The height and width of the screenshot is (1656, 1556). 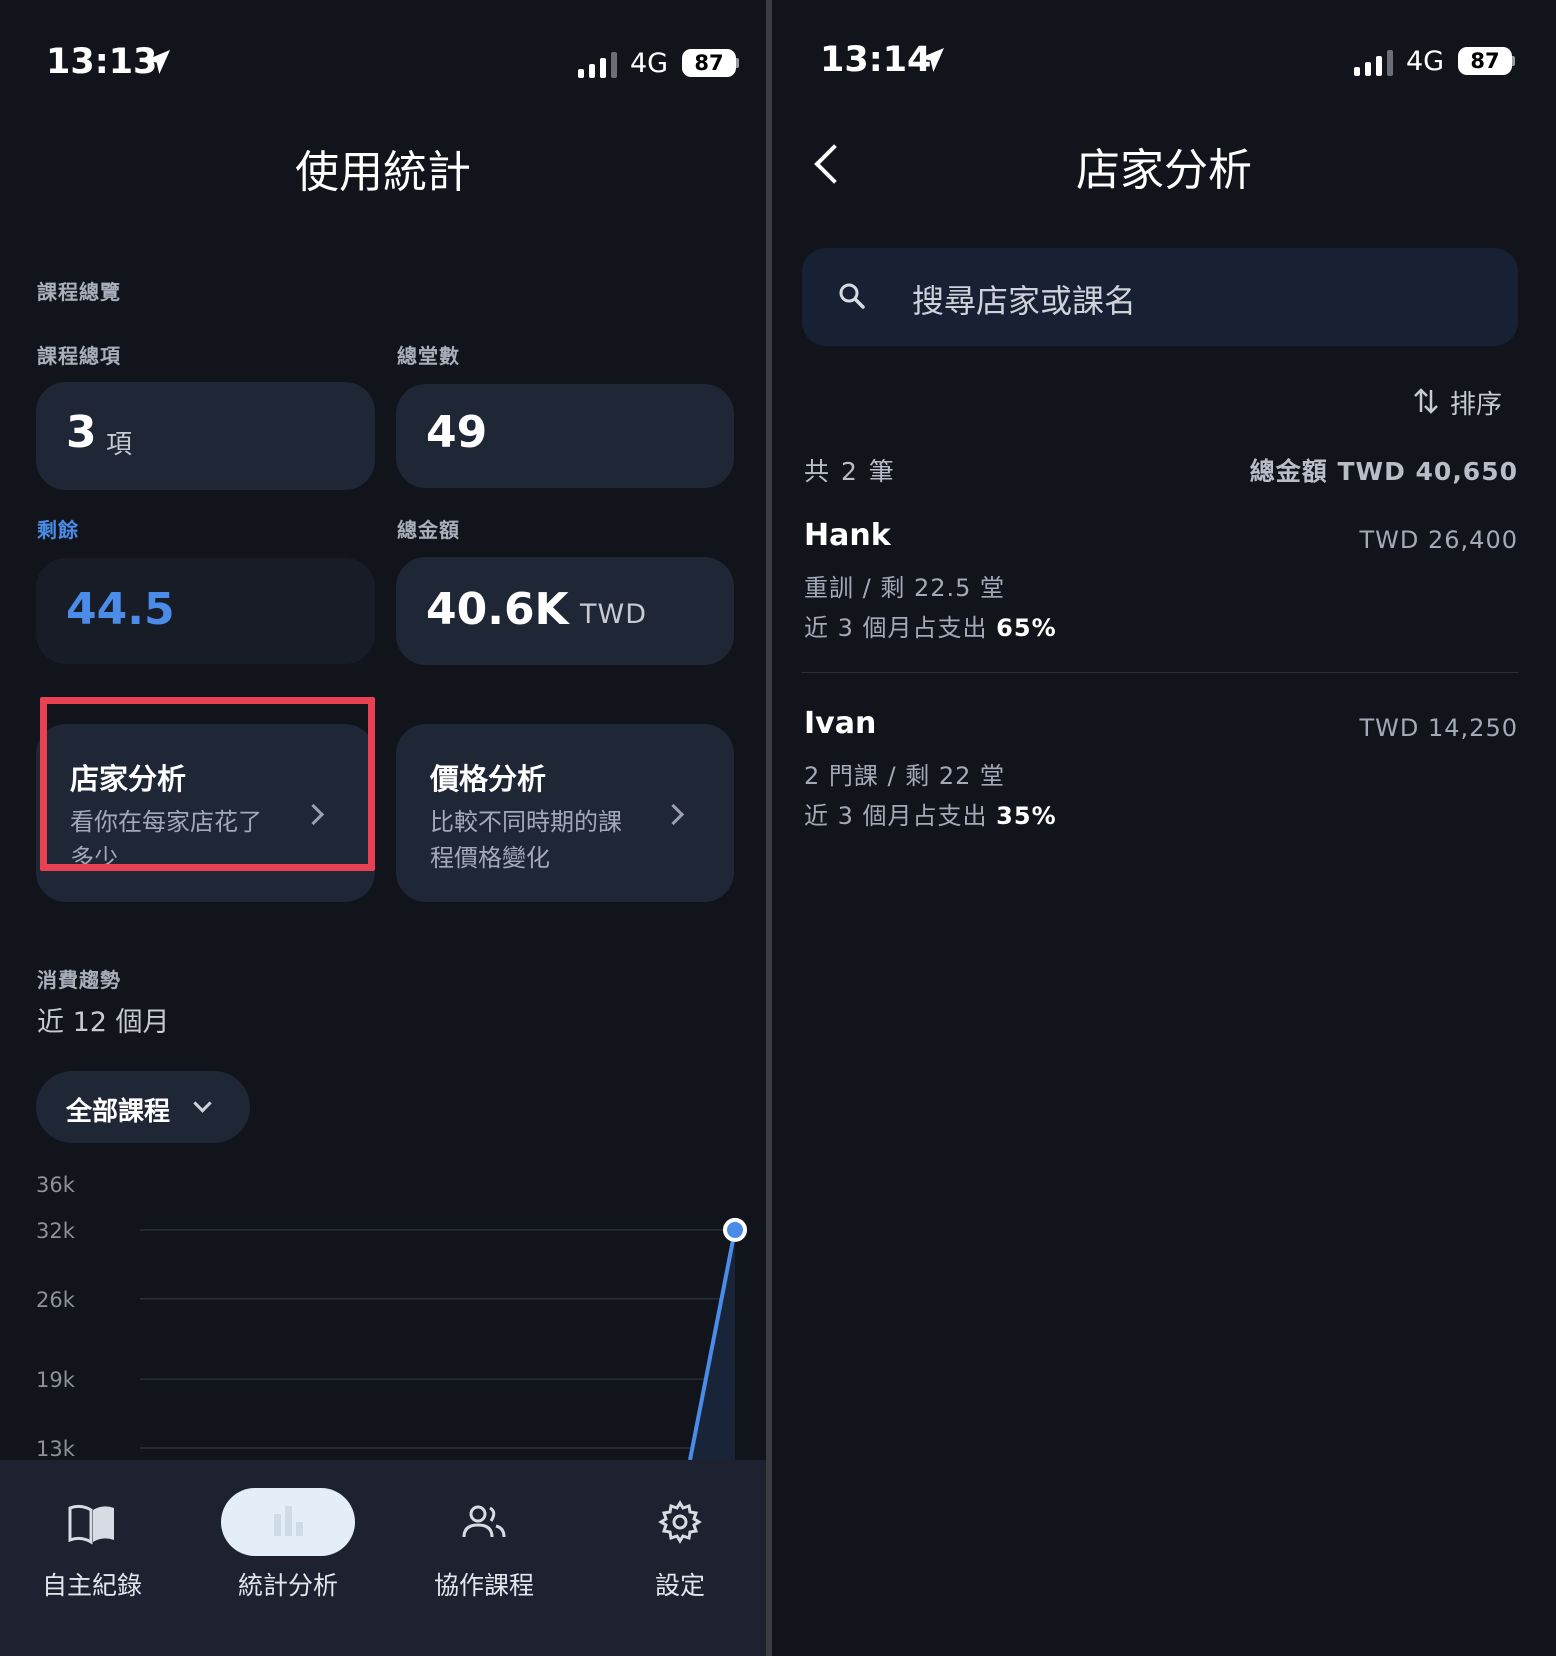 What do you see at coordinates (850, 471) in the screenshot?
I see `record-count: 共 2 筆` at bounding box center [850, 471].